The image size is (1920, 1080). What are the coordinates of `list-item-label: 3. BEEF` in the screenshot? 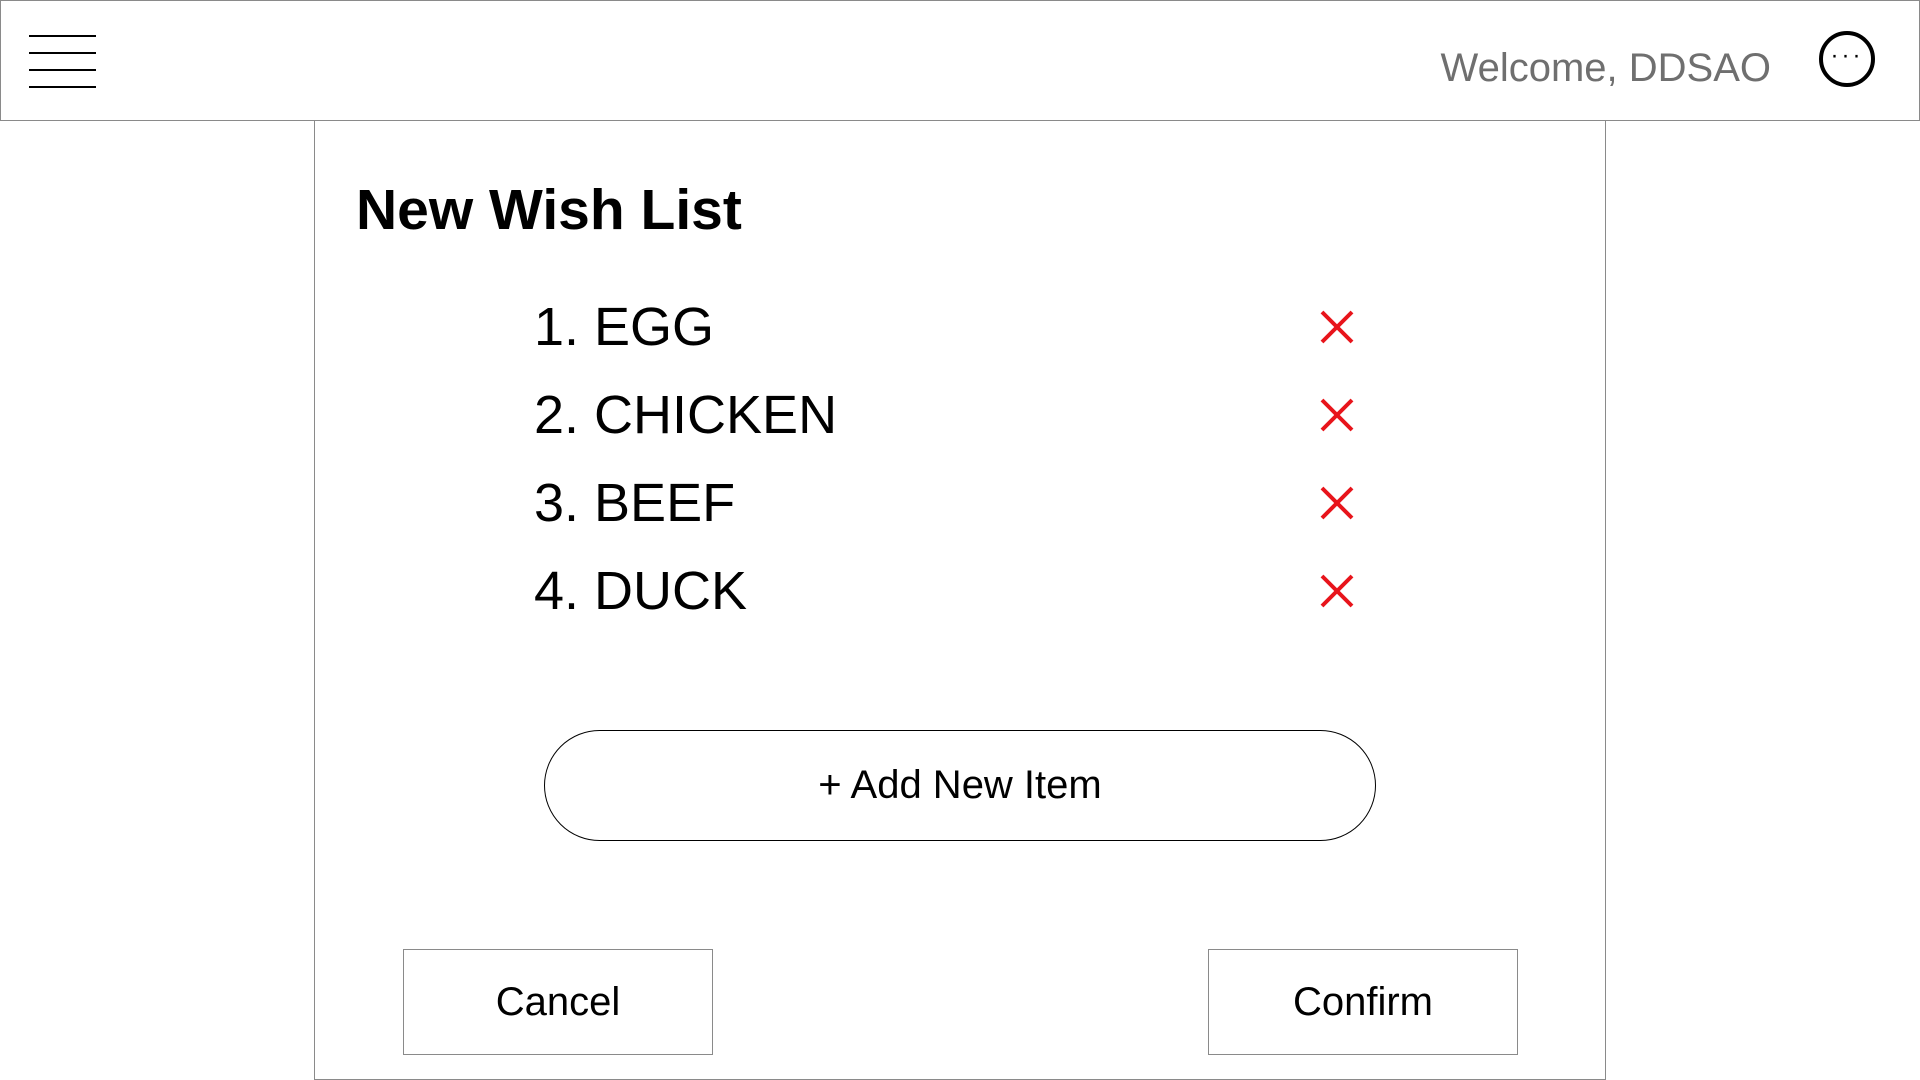 It's located at (635, 503).